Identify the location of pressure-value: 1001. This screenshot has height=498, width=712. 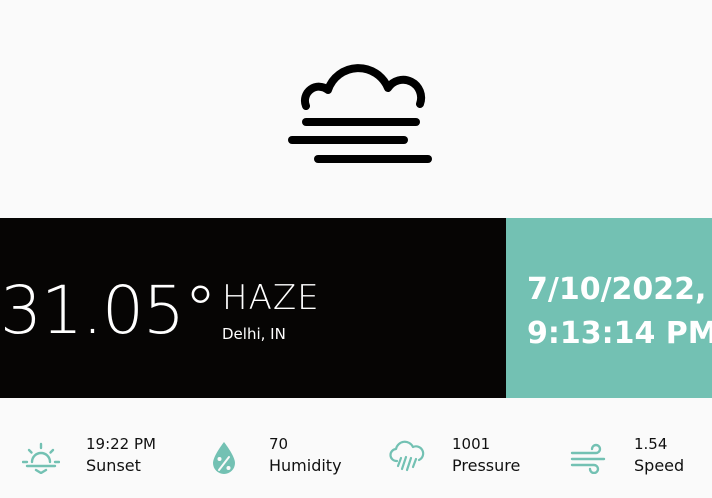
(471, 444).